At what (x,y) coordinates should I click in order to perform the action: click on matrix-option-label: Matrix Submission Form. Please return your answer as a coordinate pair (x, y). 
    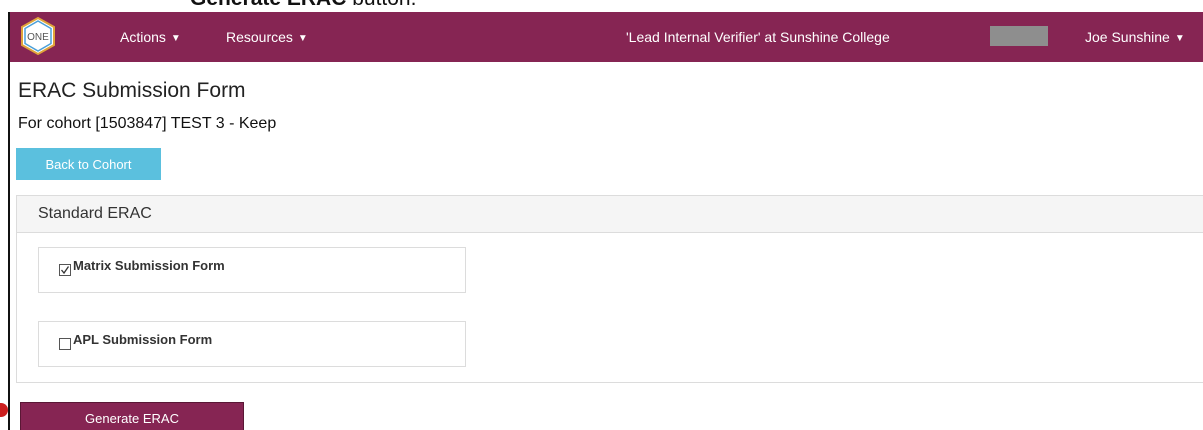
    Looking at the image, I should click on (149, 265).